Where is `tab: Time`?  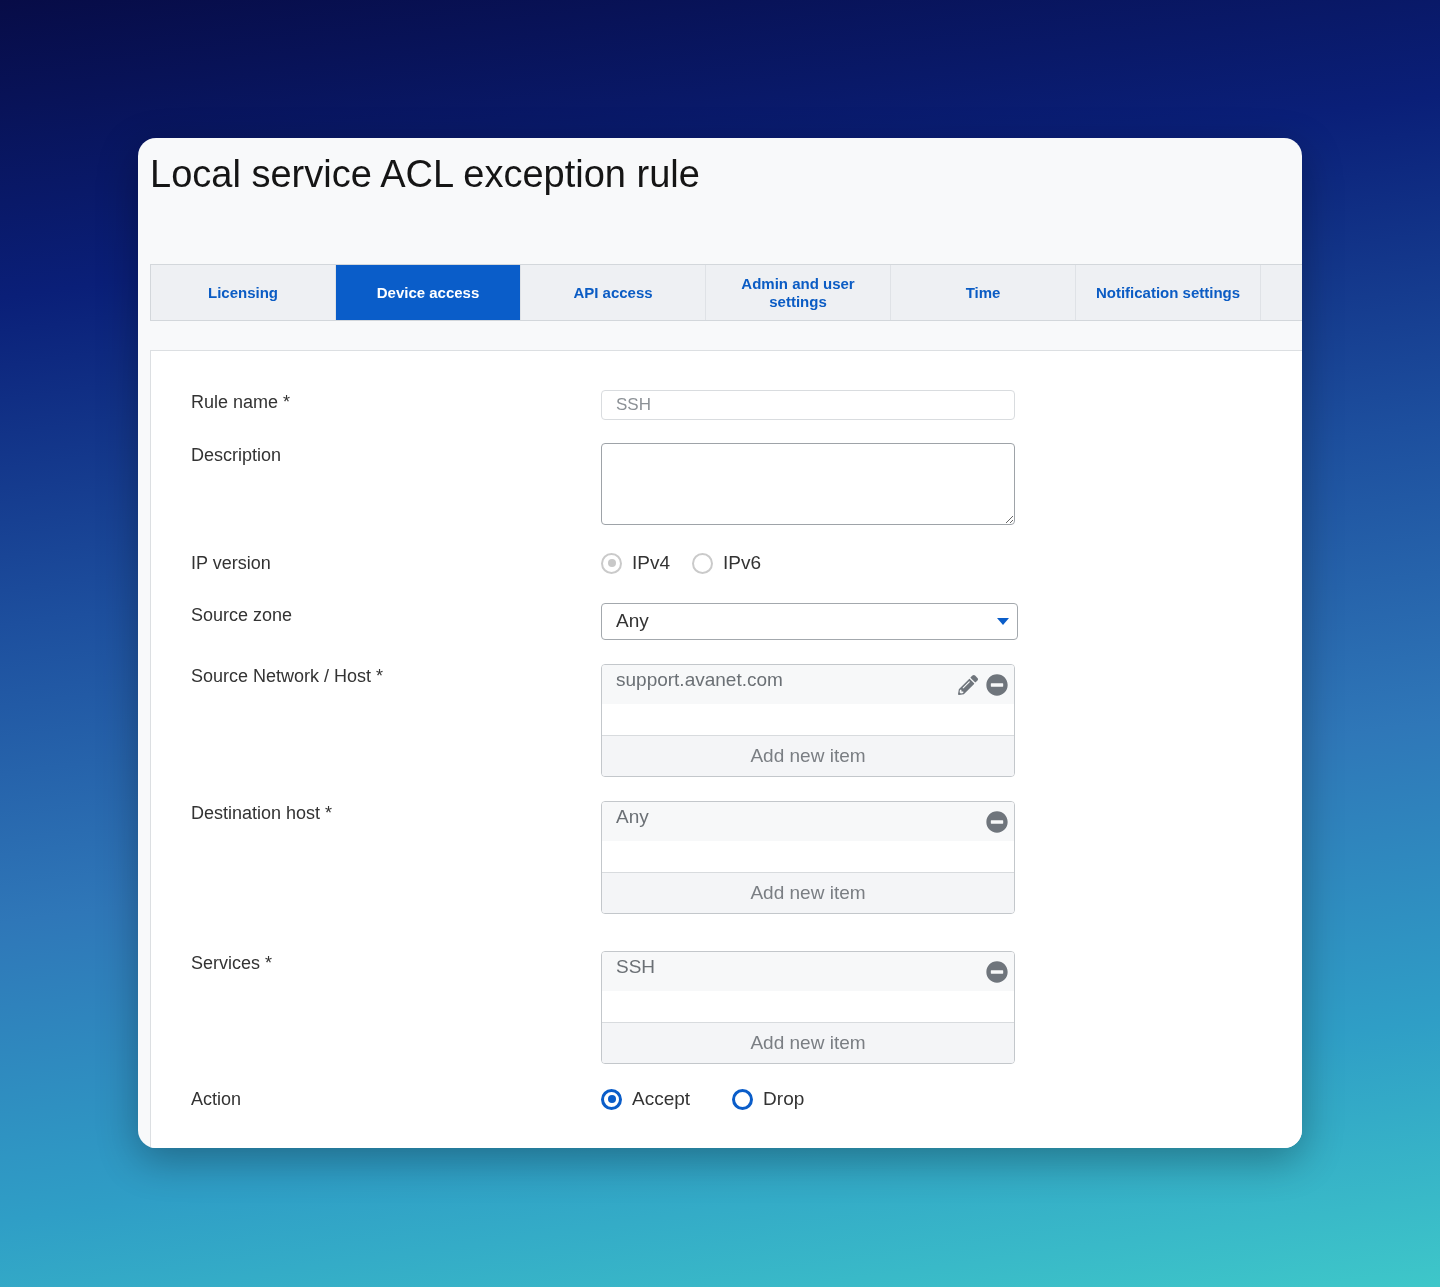 tab: Time is located at coordinates (983, 292).